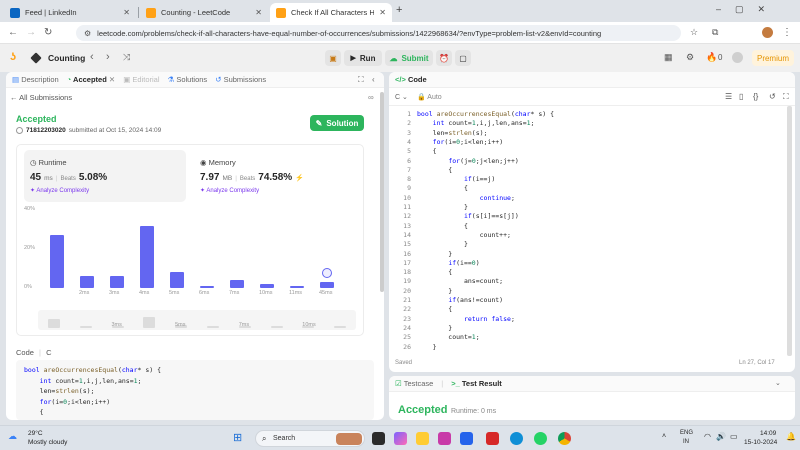 The width and height of the screenshot is (800, 450). What do you see at coordinates (664, 436) in the screenshot?
I see `tray-chevron-icon: ˄` at bounding box center [664, 436].